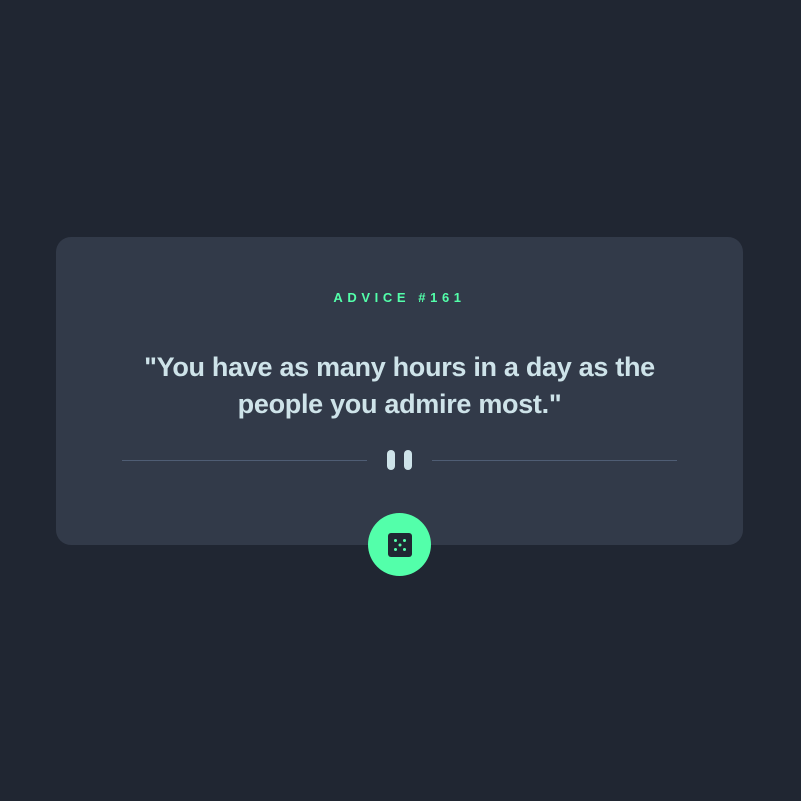 The height and width of the screenshot is (801, 801). I want to click on pause-icon, so click(400, 460).